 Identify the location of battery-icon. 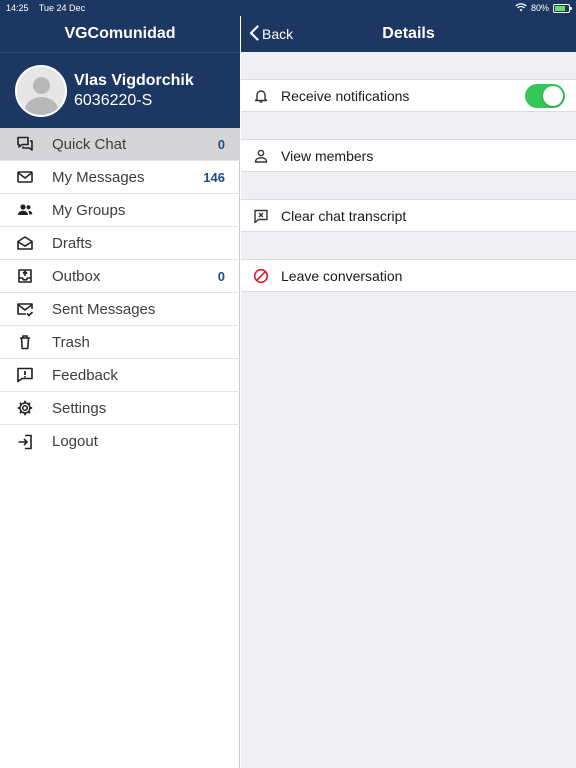
(562, 8).